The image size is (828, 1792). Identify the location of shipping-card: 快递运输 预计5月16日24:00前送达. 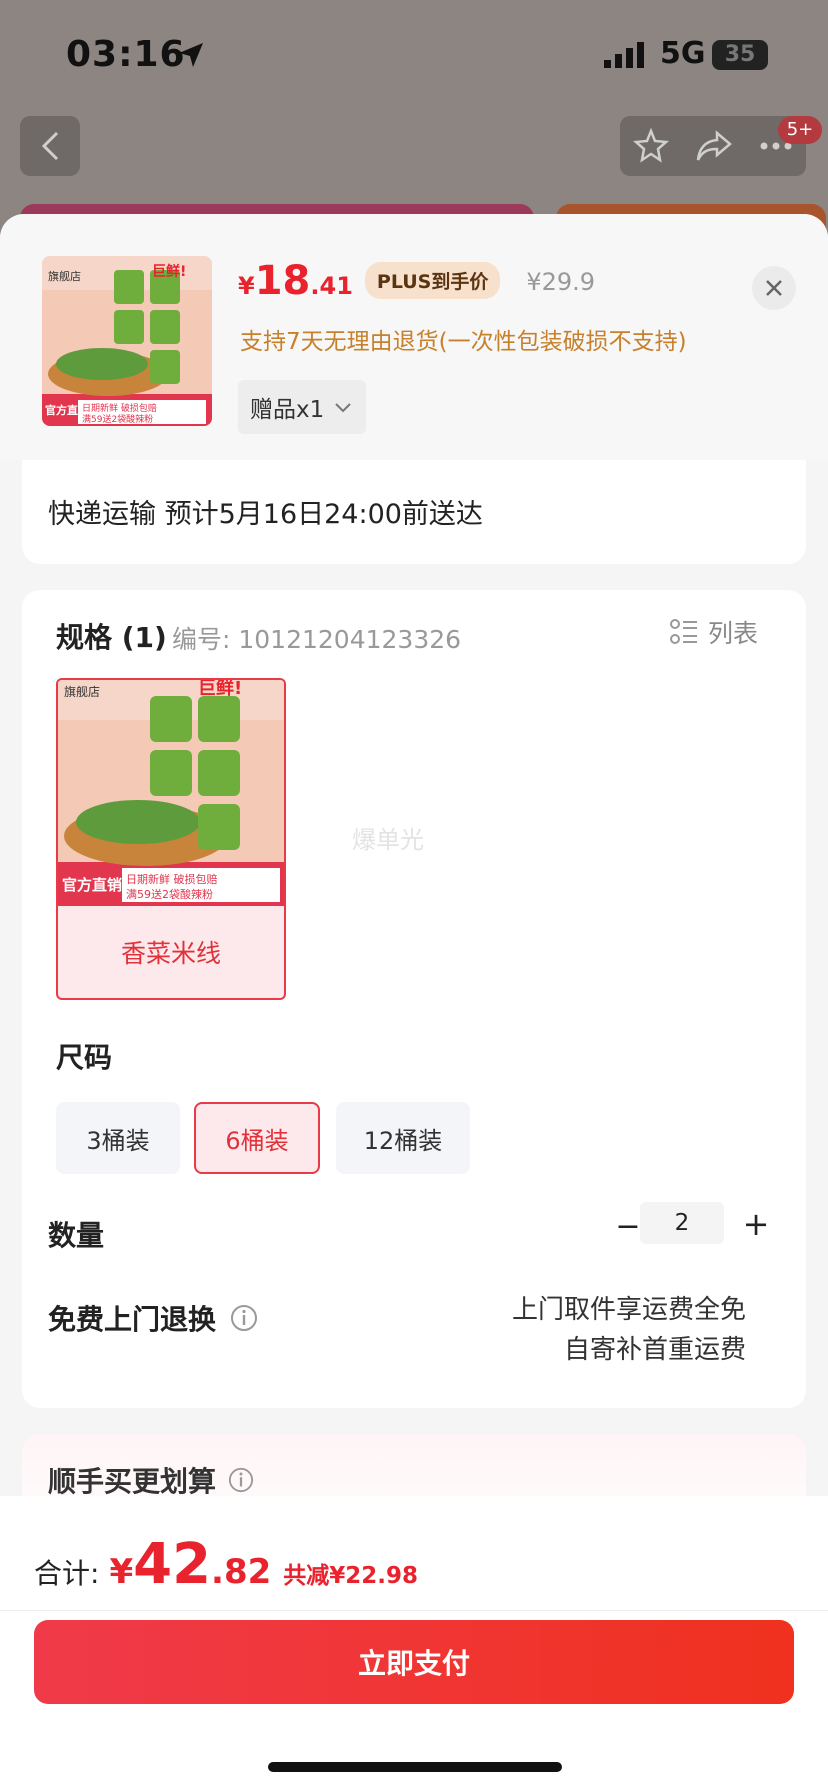
(414, 509).